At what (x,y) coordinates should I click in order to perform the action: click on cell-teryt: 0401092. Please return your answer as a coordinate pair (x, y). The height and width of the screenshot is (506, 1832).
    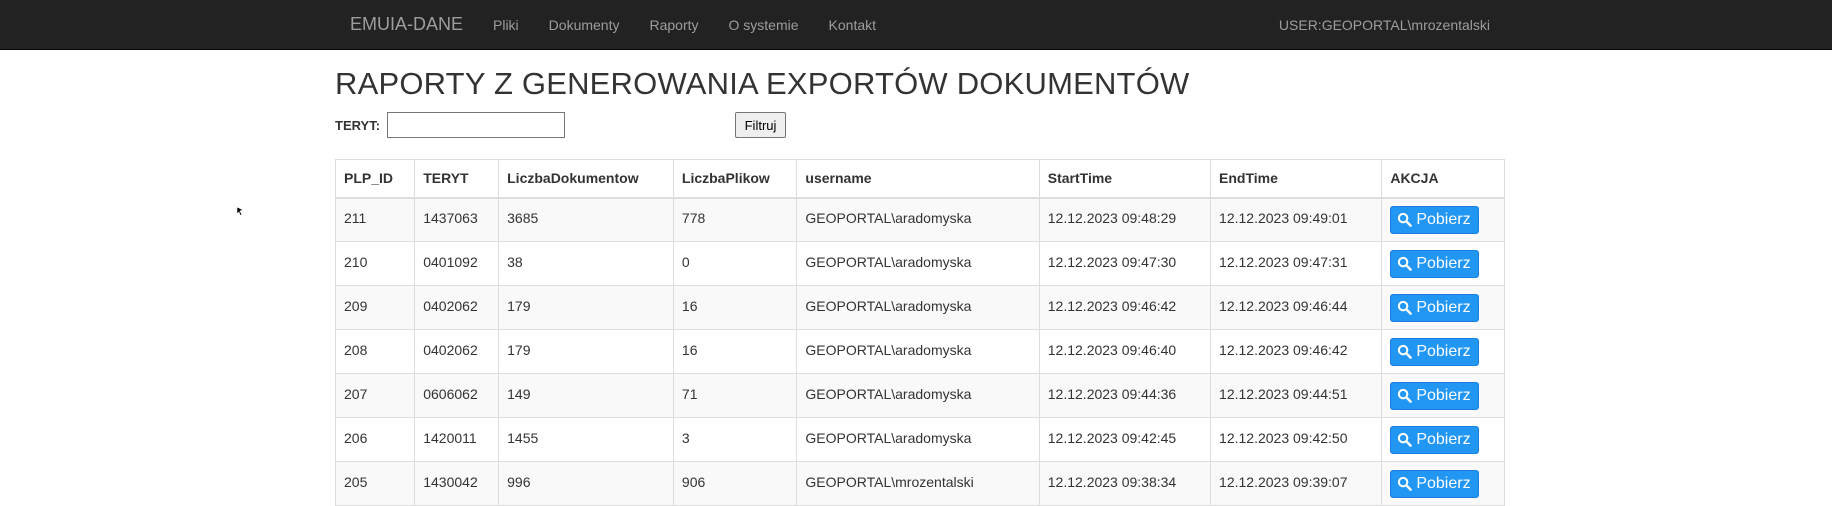
    Looking at the image, I should click on (457, 263).